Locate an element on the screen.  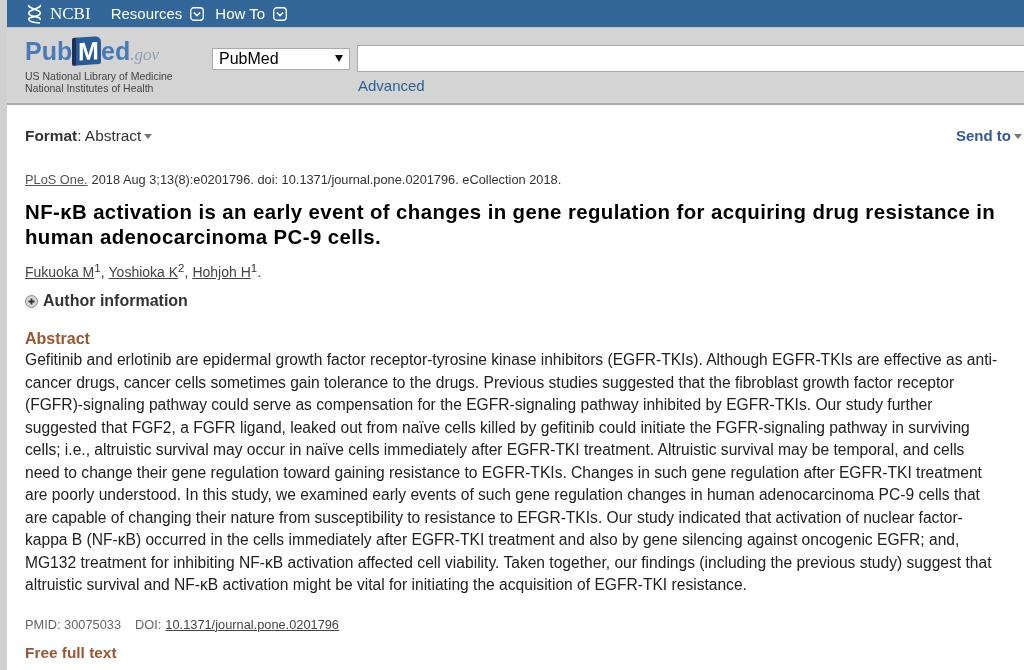
article-title: NF-κB activation is an early event of changes in gene regulation for acquiring drug resistance in human adenocarcinoma PC-9 cells. is located at coordinates (511, 225).